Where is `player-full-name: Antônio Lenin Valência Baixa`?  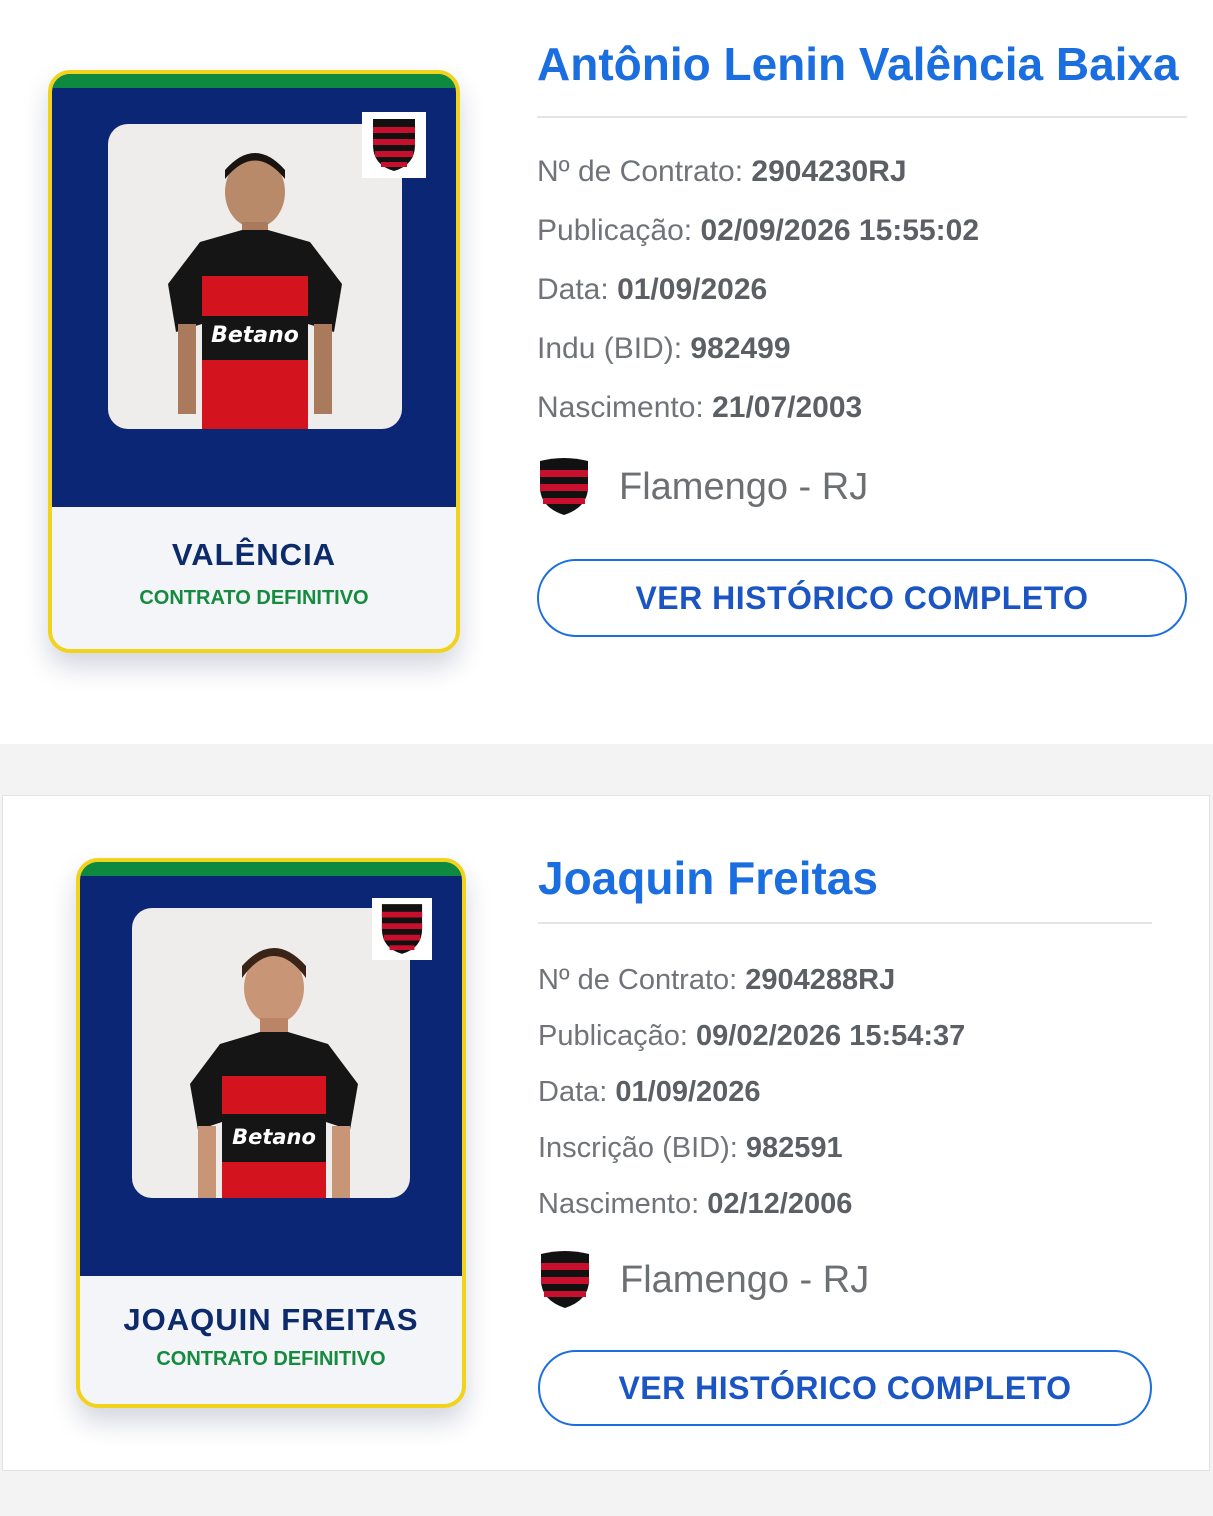 player-full-name: Antônio Lenin Valência Baixa is located at coordinates (862, 76).